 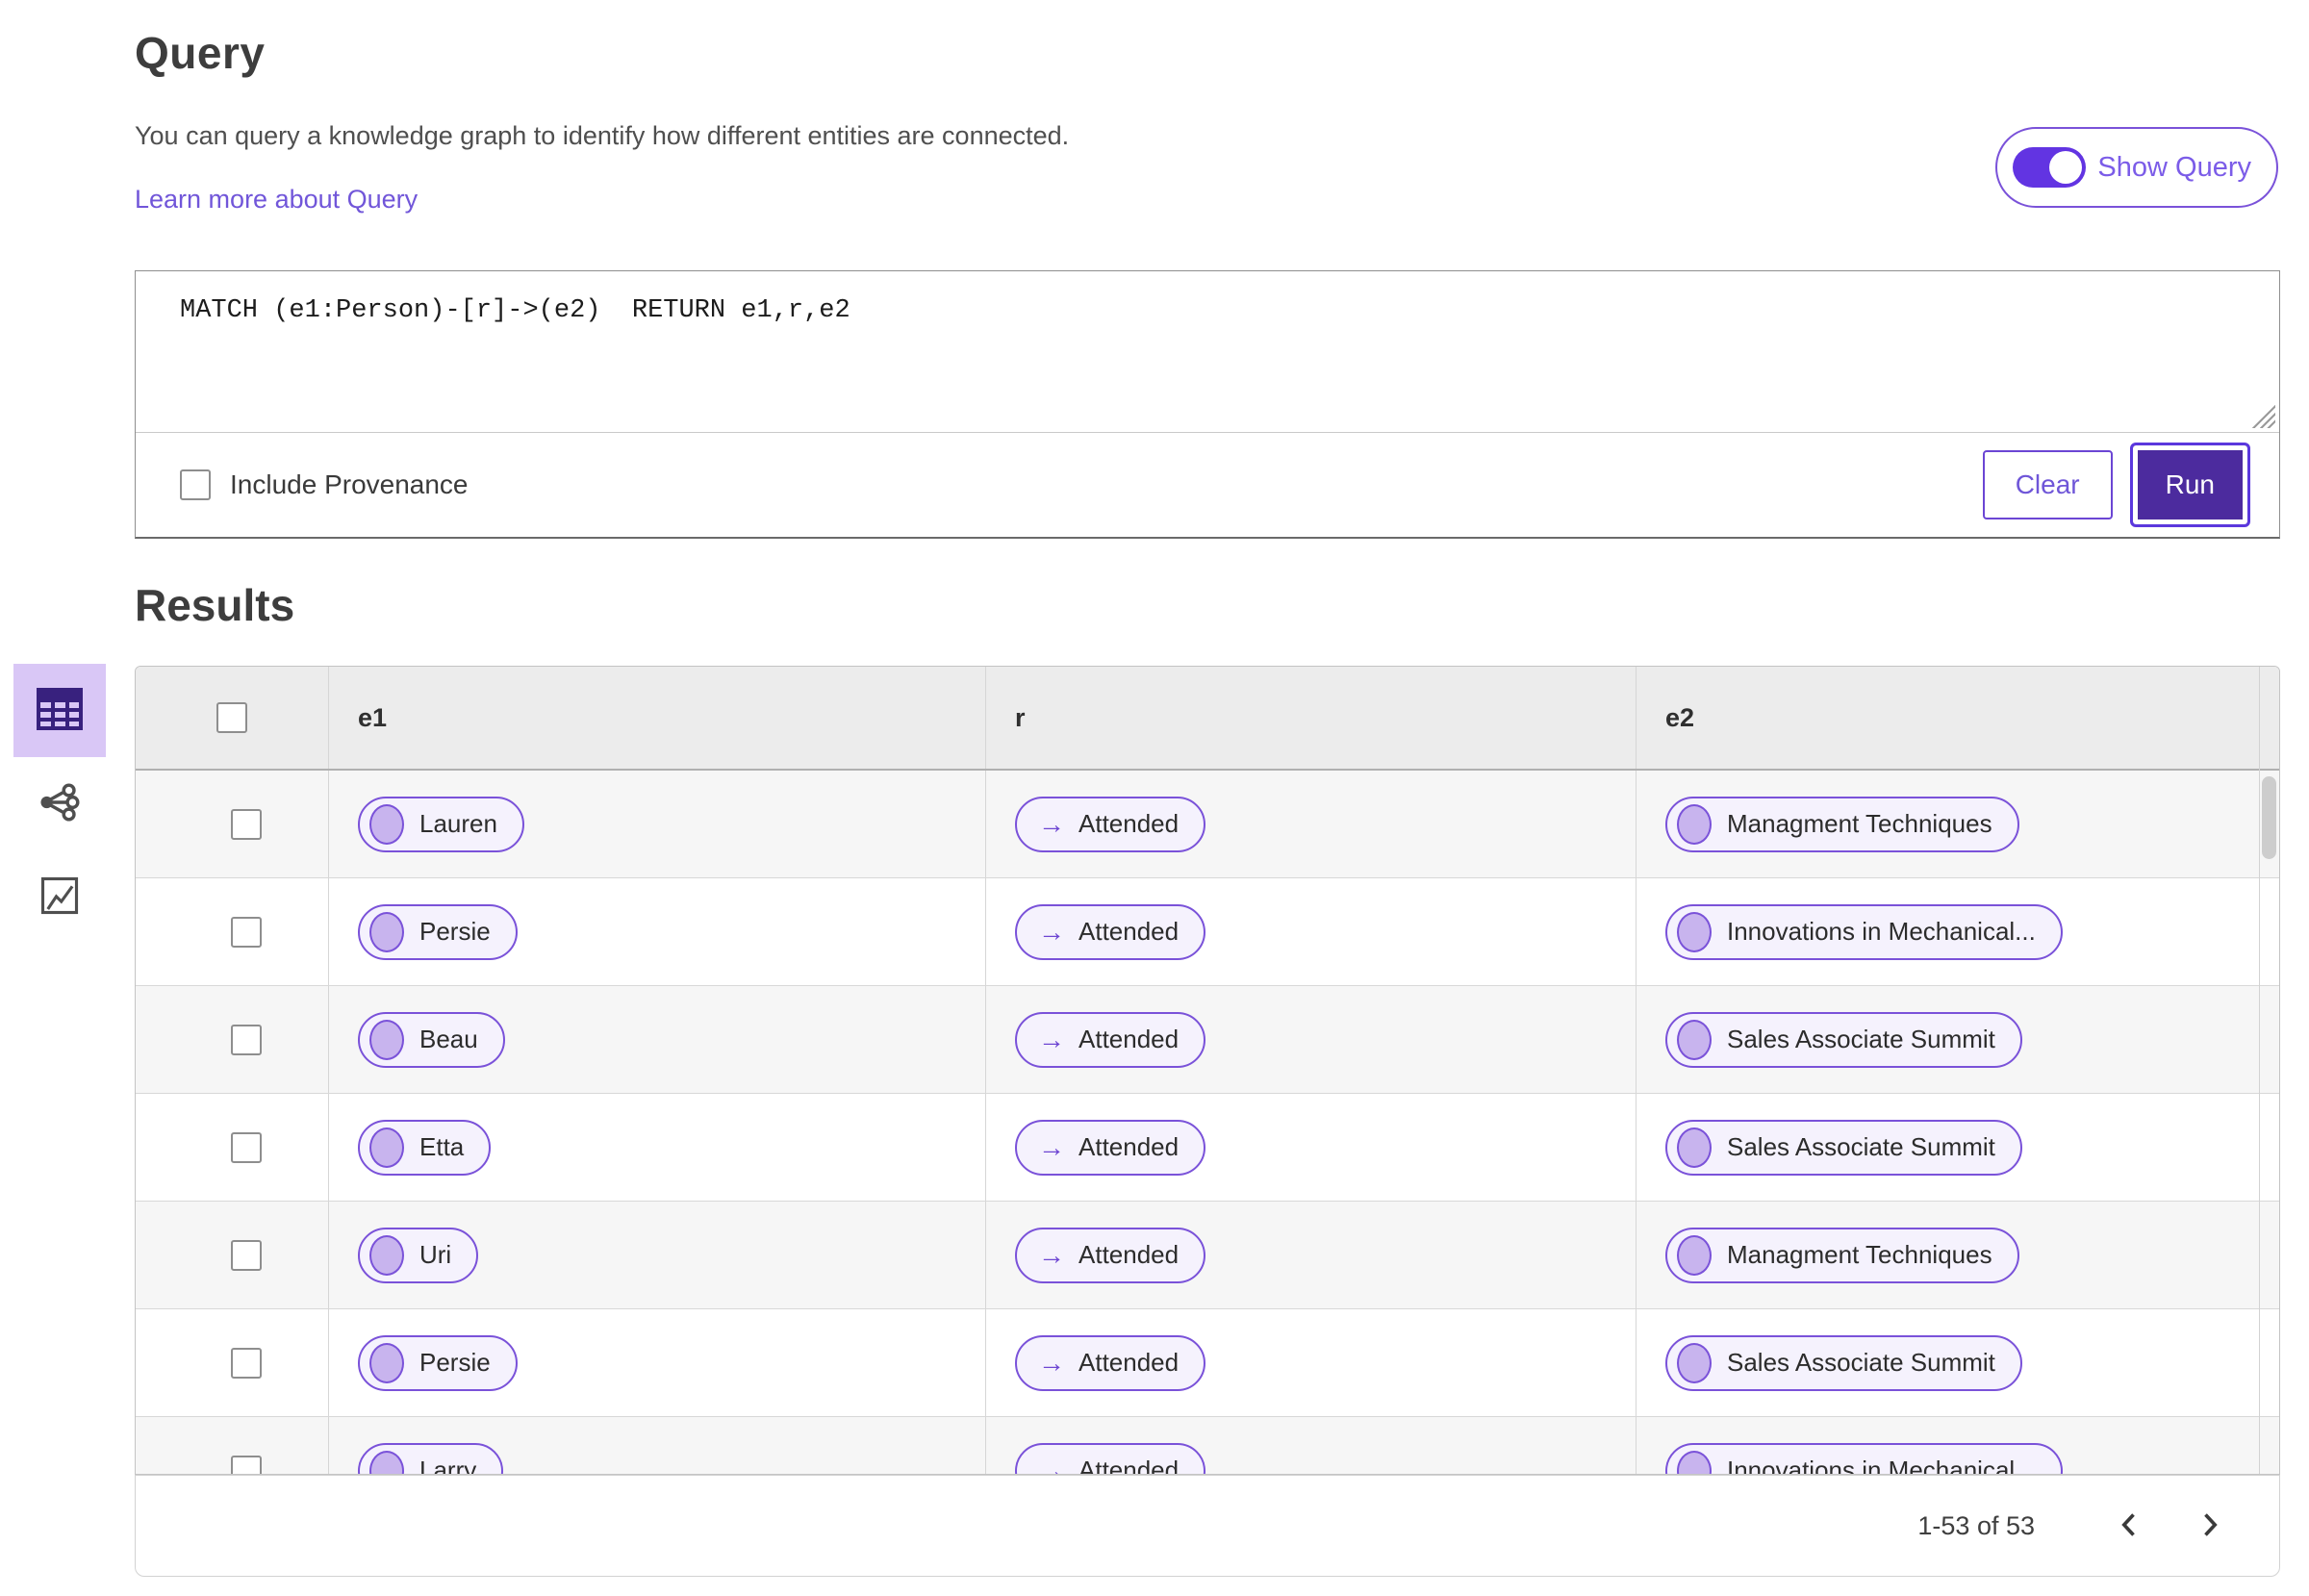 What do you see at coordinates (2210, 1526) in the screenshot?
I see `next-page-button` at bounding box center [2210, 1526].